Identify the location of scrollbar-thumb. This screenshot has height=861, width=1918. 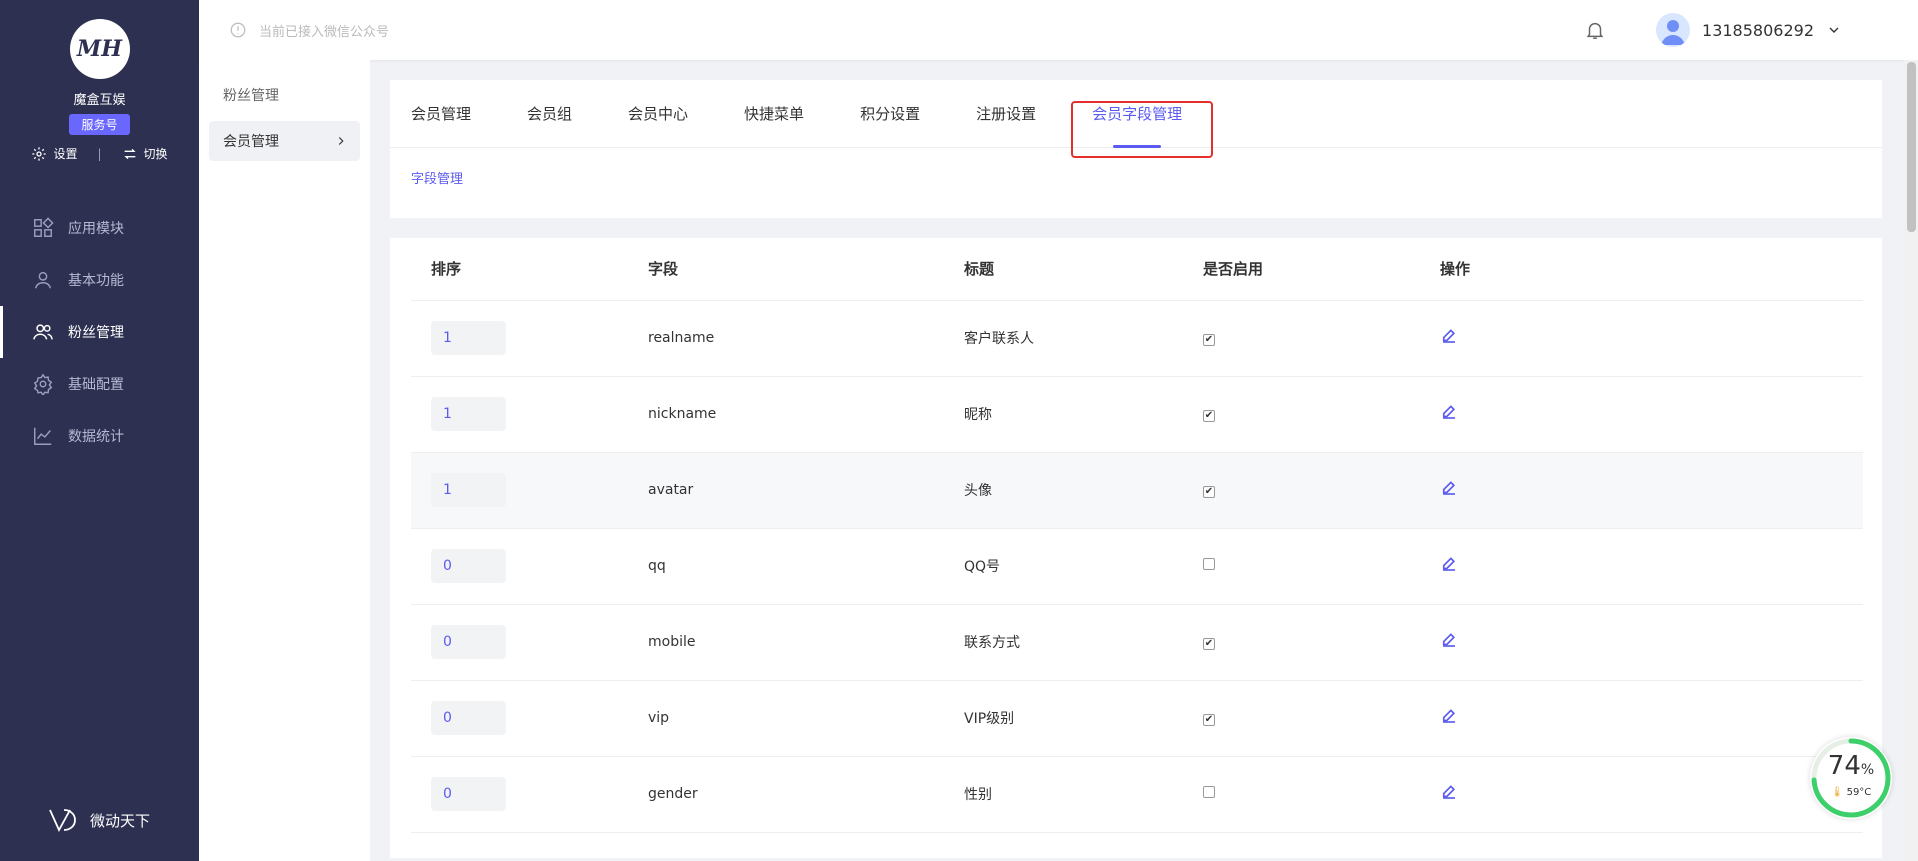
(1911, 147).